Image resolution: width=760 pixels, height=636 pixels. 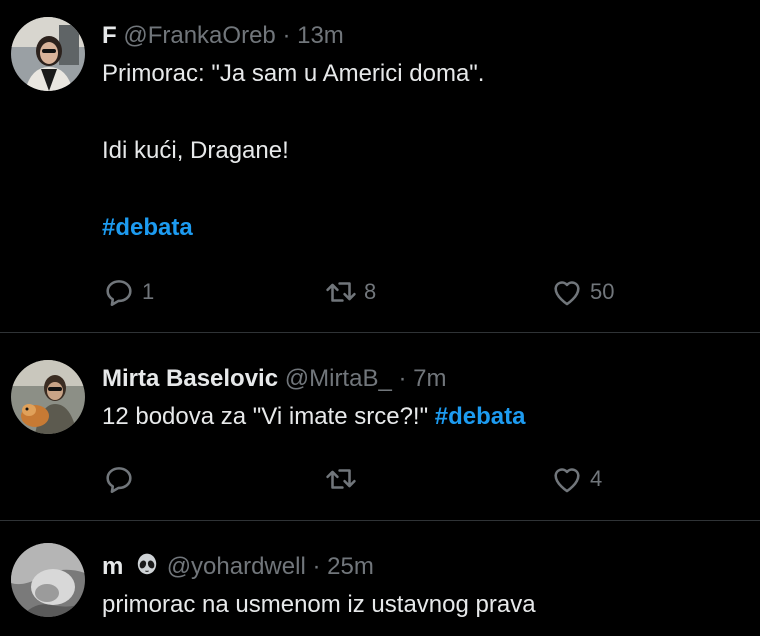 What do you see at coordinates (602, 291) in the screenshot?
I see `like-count: 50` at bounding box center [602, 291].